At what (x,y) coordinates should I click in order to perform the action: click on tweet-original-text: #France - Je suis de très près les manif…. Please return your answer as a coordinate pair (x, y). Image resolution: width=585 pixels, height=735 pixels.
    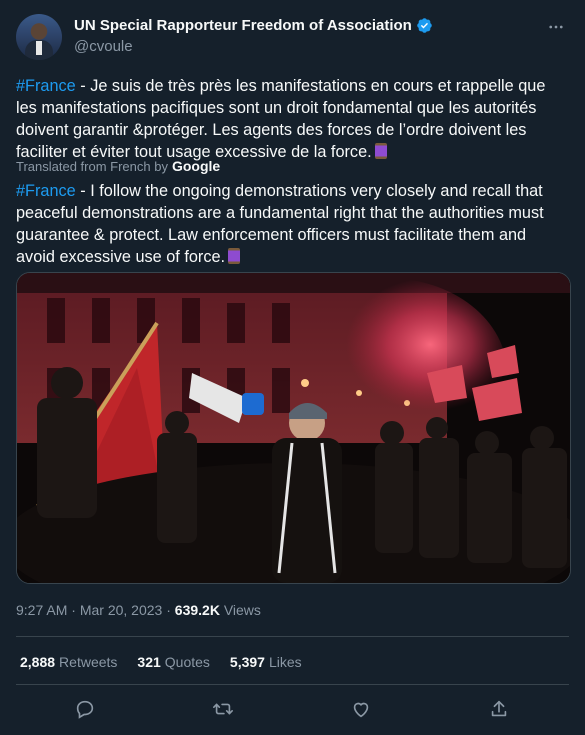
    Looking at the image, I should click on (292, 119).